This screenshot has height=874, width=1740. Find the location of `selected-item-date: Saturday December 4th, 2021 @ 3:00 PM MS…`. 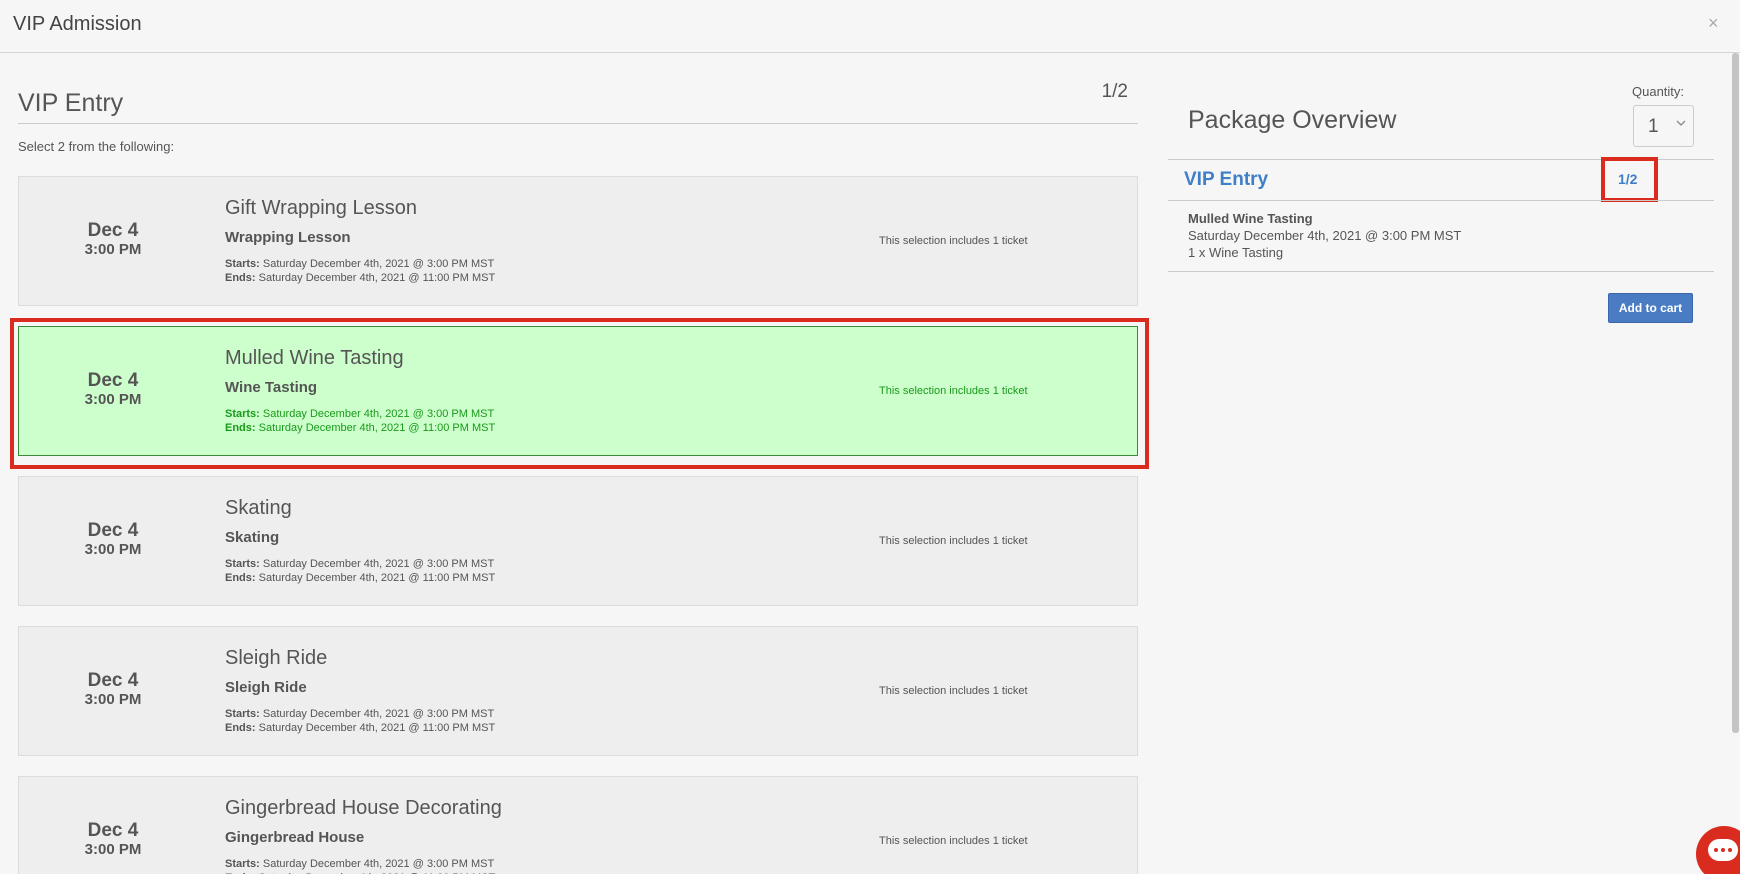

selected-item-date: Saturday December 4th, 2021 @ 3:00 PM MS… is located at coordinates (1325, 235).